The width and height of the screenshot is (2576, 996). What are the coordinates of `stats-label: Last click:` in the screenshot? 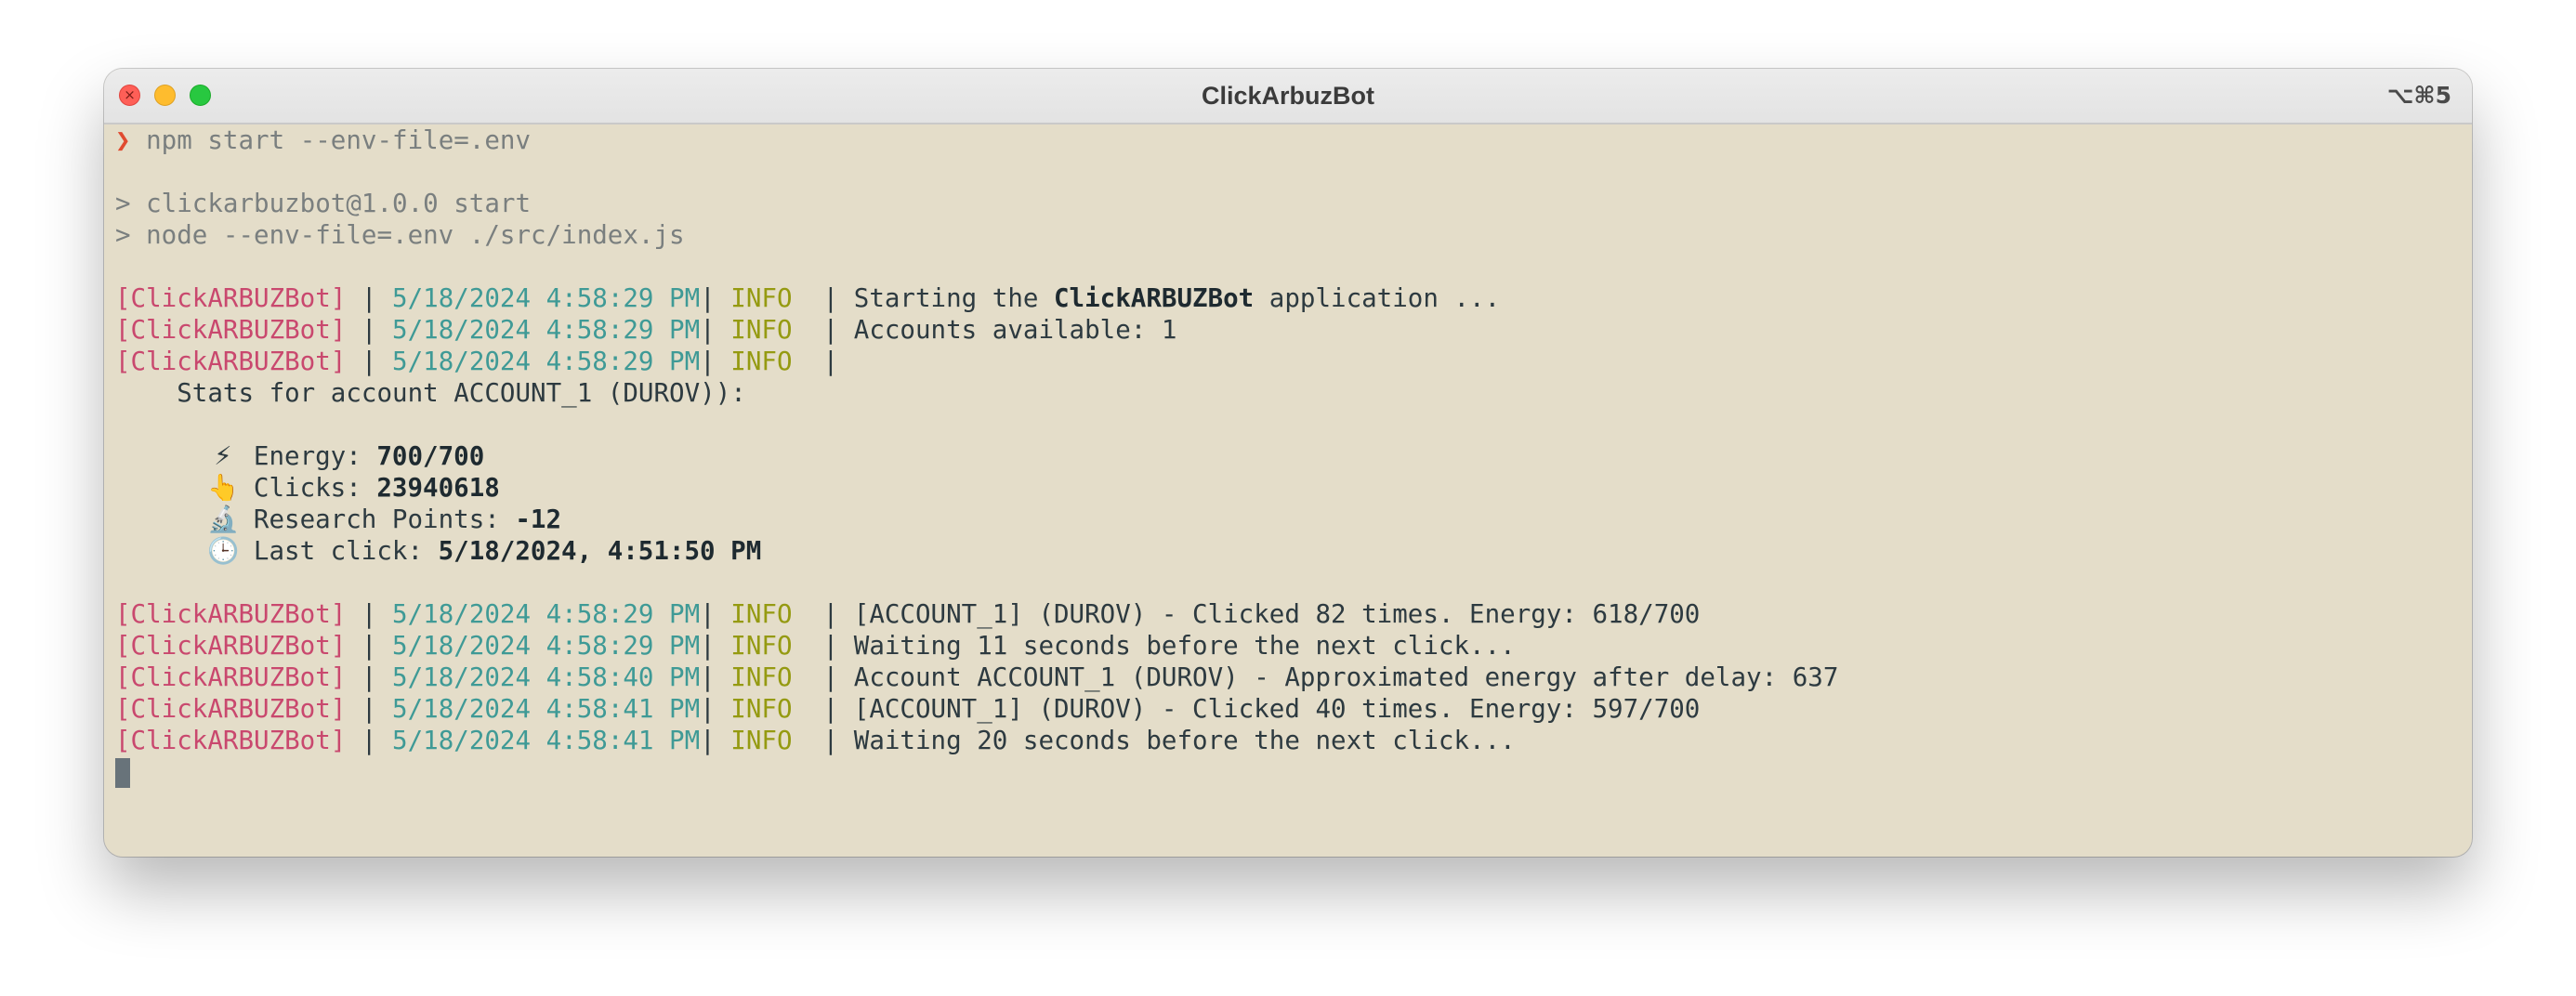 It's located at (338, 551).